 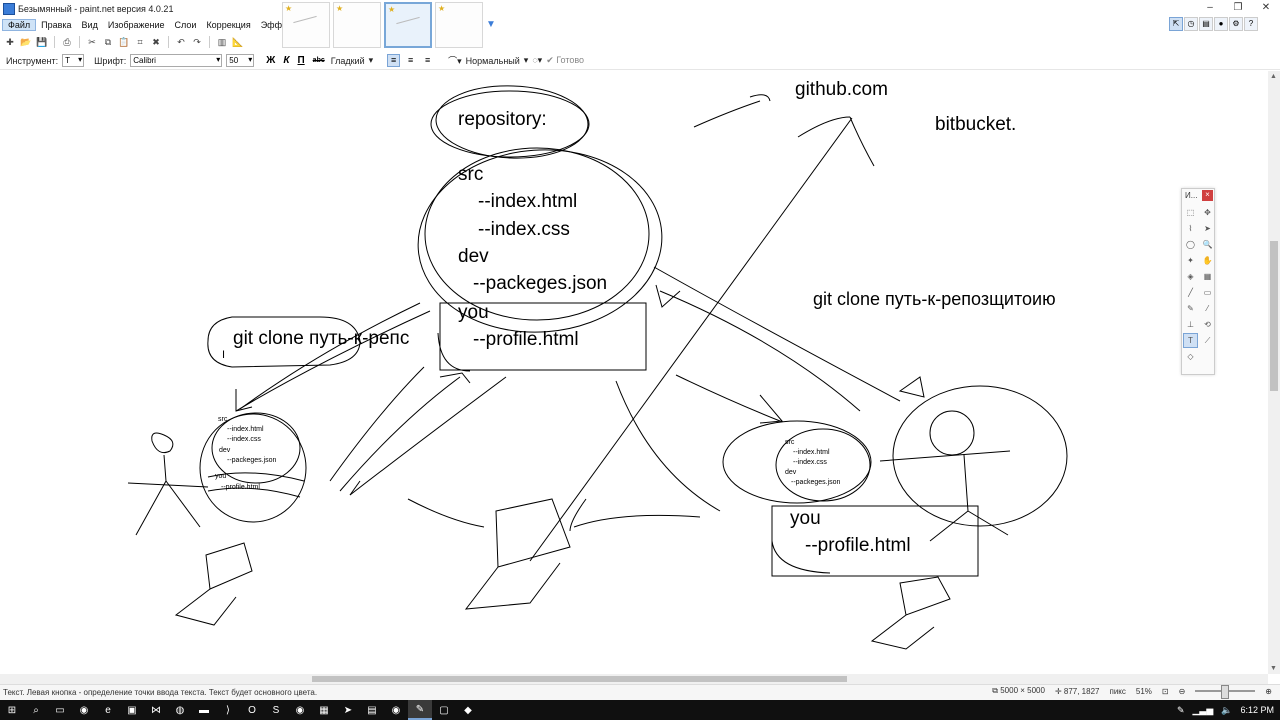 What do you see at coordinates (579, 679) in the screenshot?
I see `horizontal-scroll-thumb` at bounding box center [579, 679].